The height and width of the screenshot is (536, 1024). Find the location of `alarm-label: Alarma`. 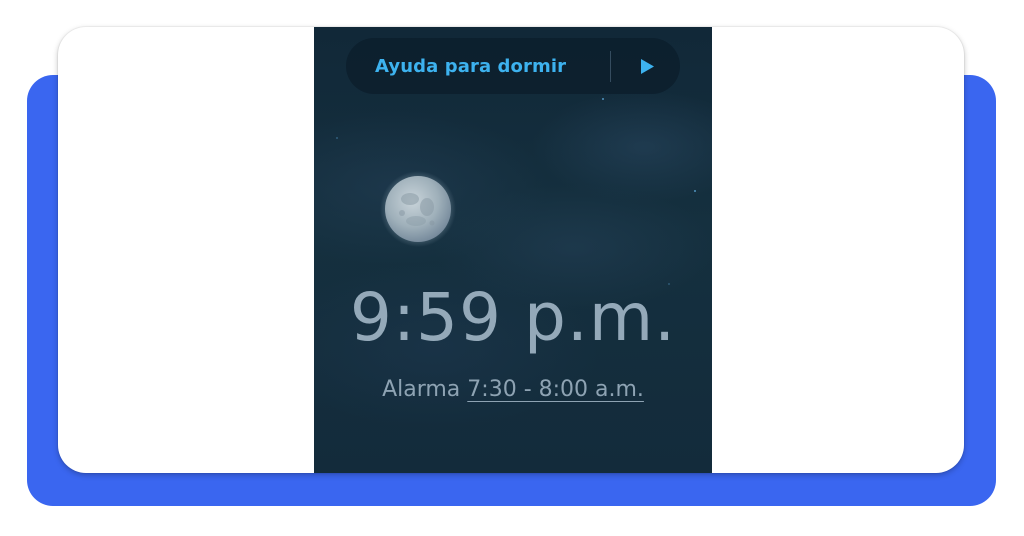

alarm-label: Alarma is located at coordinates (421, 389).